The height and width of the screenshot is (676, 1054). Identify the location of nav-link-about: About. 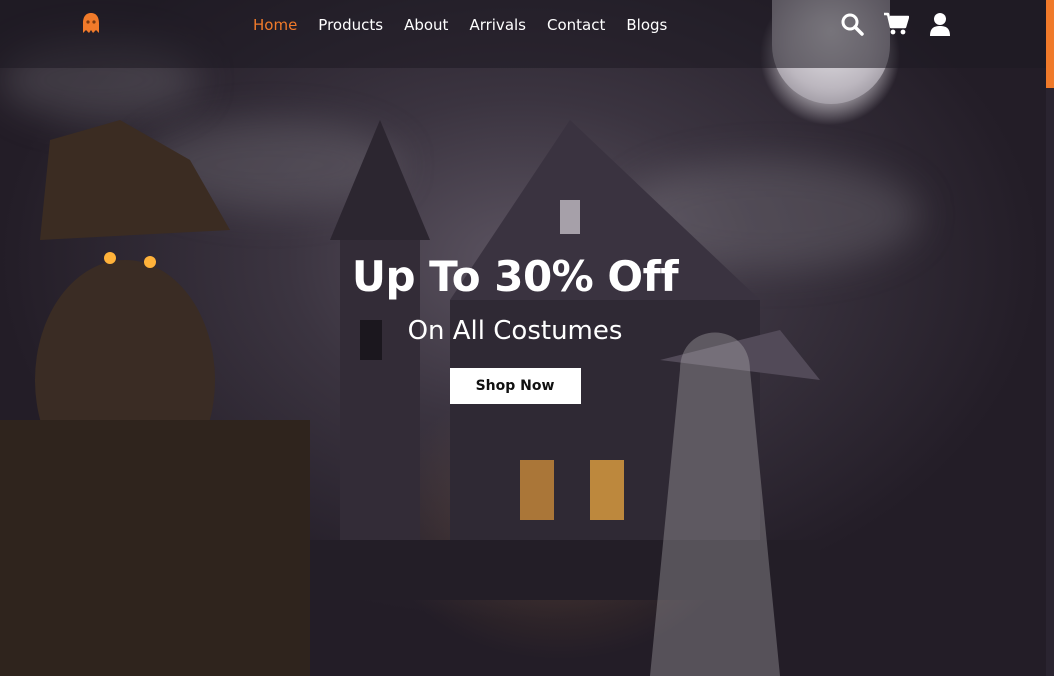
(426, 25).